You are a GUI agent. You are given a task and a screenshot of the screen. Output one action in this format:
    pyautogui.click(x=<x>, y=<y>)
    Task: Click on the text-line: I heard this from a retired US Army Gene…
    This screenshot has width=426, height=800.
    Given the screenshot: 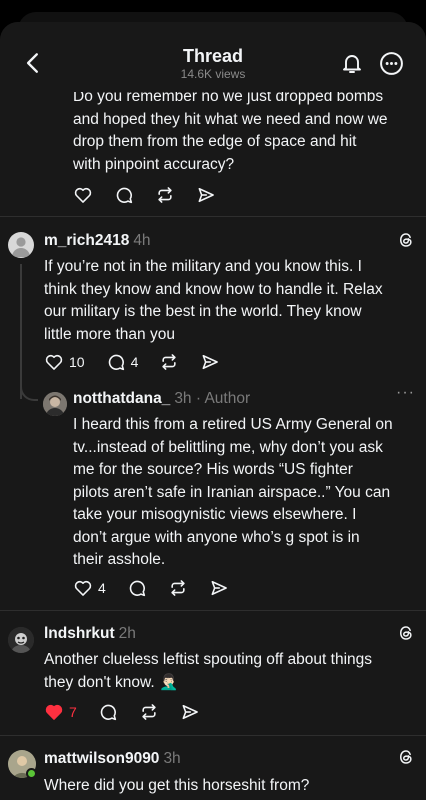 What is the action you would take?
    pyautogui.click(x=233, y=424)
    